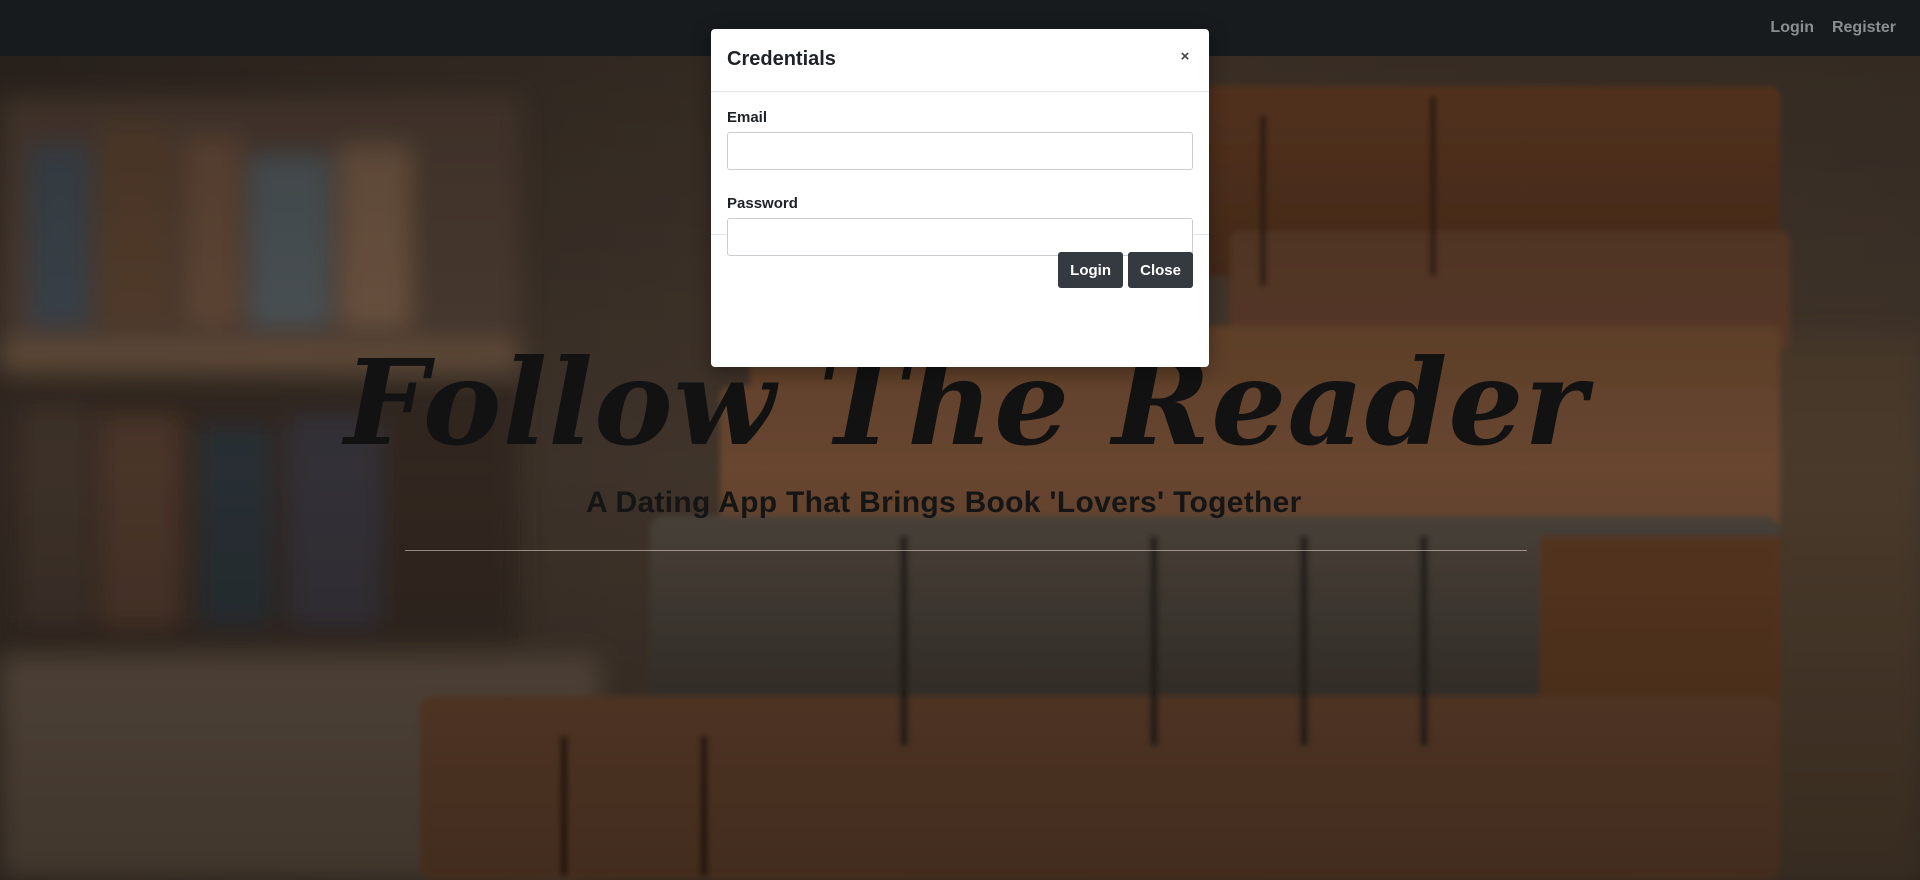 This screenshot has width=1920, height=880. What do you see at coordinates (960, 151) in the screenshot?
I see `email-field` at bounding box center [960, 151].